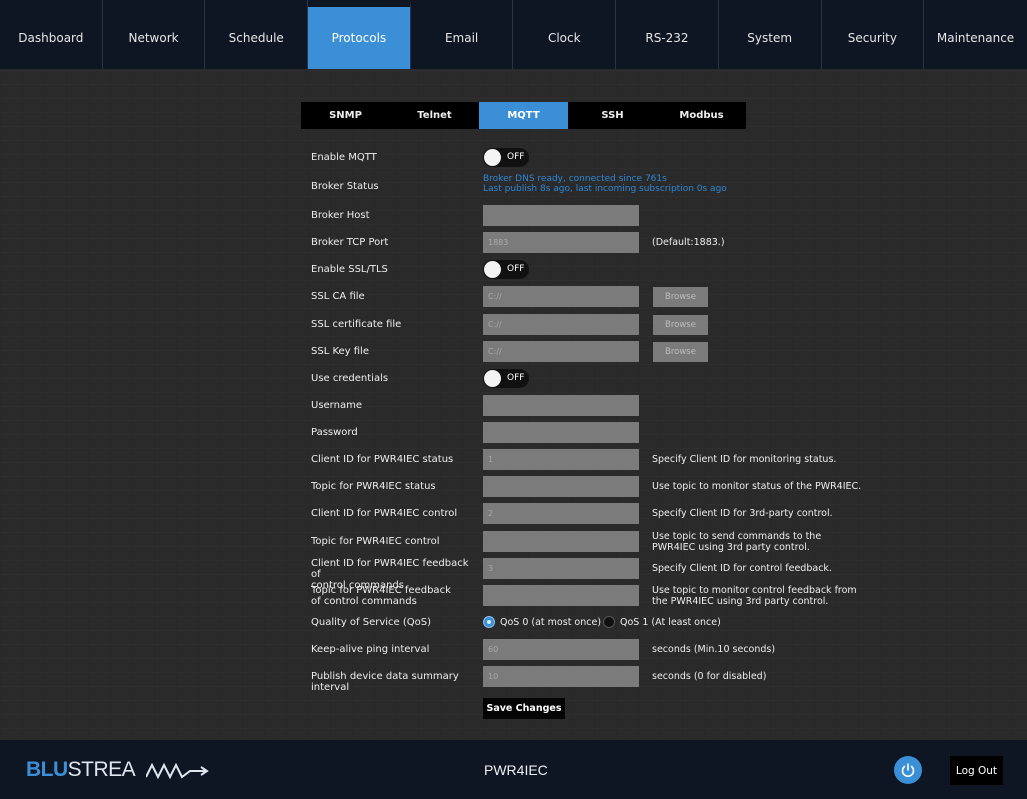 This screenshot has height=799, width=1027. Describe the element at coordinates (370, 649) in the screenshot. I see `keepalive-label: Keep-alive ping interval` at that location.